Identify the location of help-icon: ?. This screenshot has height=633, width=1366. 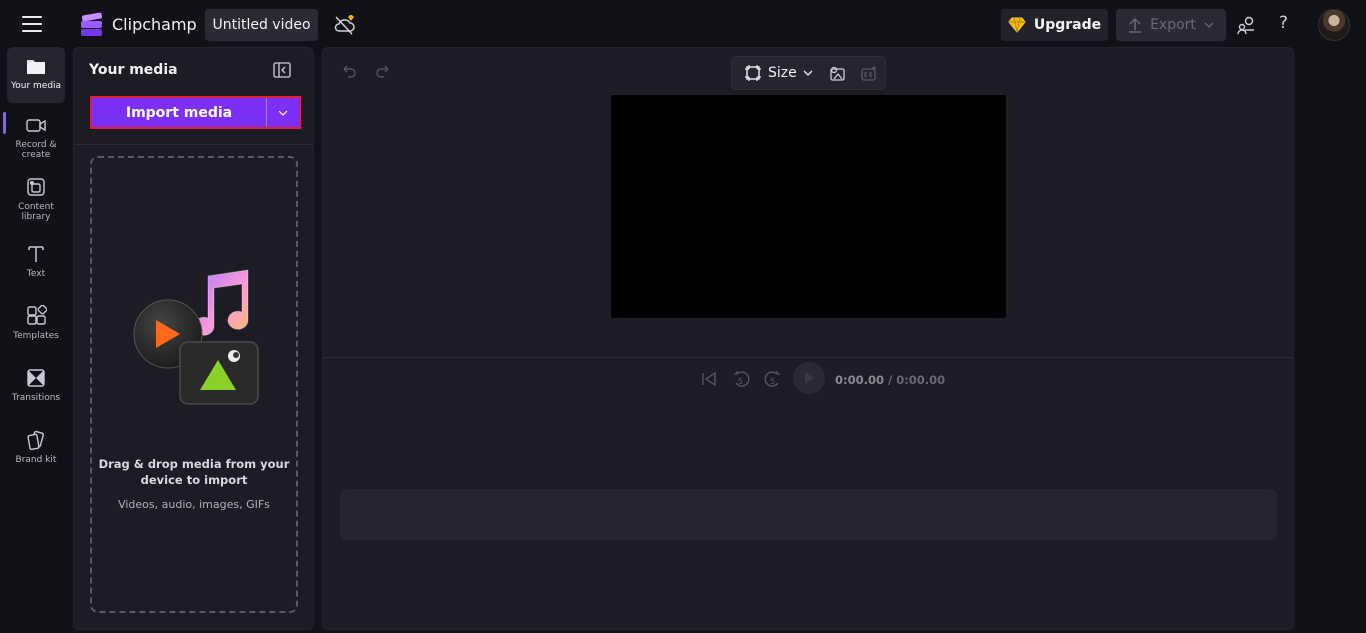
(1283, 23).